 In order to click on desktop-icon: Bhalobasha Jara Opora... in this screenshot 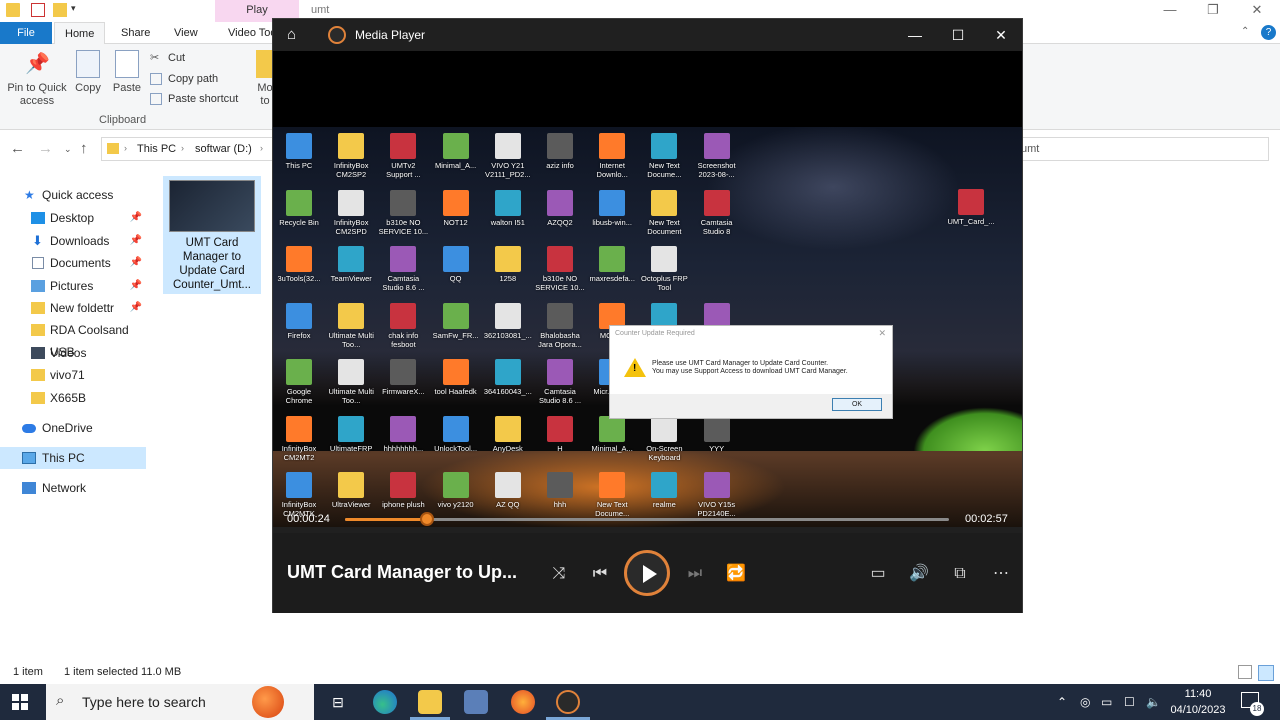, I will do `click(560, 325)`.